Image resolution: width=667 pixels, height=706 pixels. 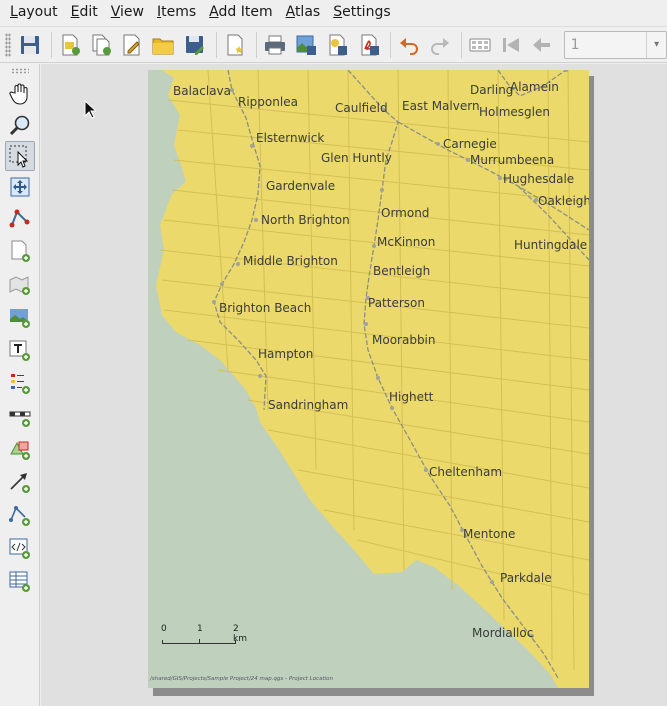 What do you see at coordinates (405, 213) in the screenshot?
I see `place-label: Ormond` at bounding box center [405, 213].